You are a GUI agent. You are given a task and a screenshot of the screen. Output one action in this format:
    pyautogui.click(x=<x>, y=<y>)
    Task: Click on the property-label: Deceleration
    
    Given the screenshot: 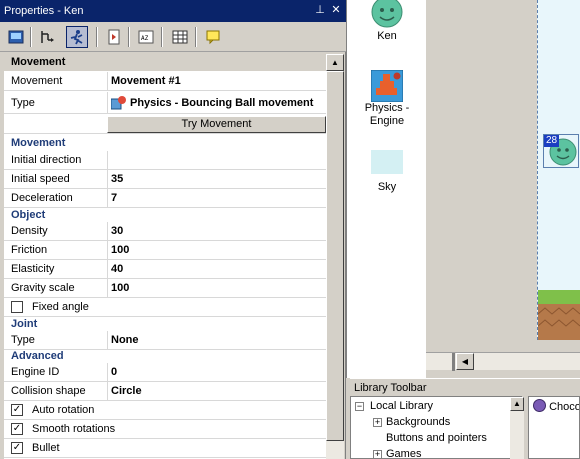 What is the action you would take?
    pyautogui.click(x=42, y=198)
    